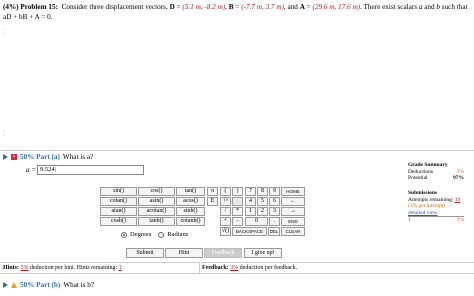 This screenshot has width=474, height=296. Describe the element at coordinates (225, 221) in the screenshot. I see `keypad-key: +` at that location.